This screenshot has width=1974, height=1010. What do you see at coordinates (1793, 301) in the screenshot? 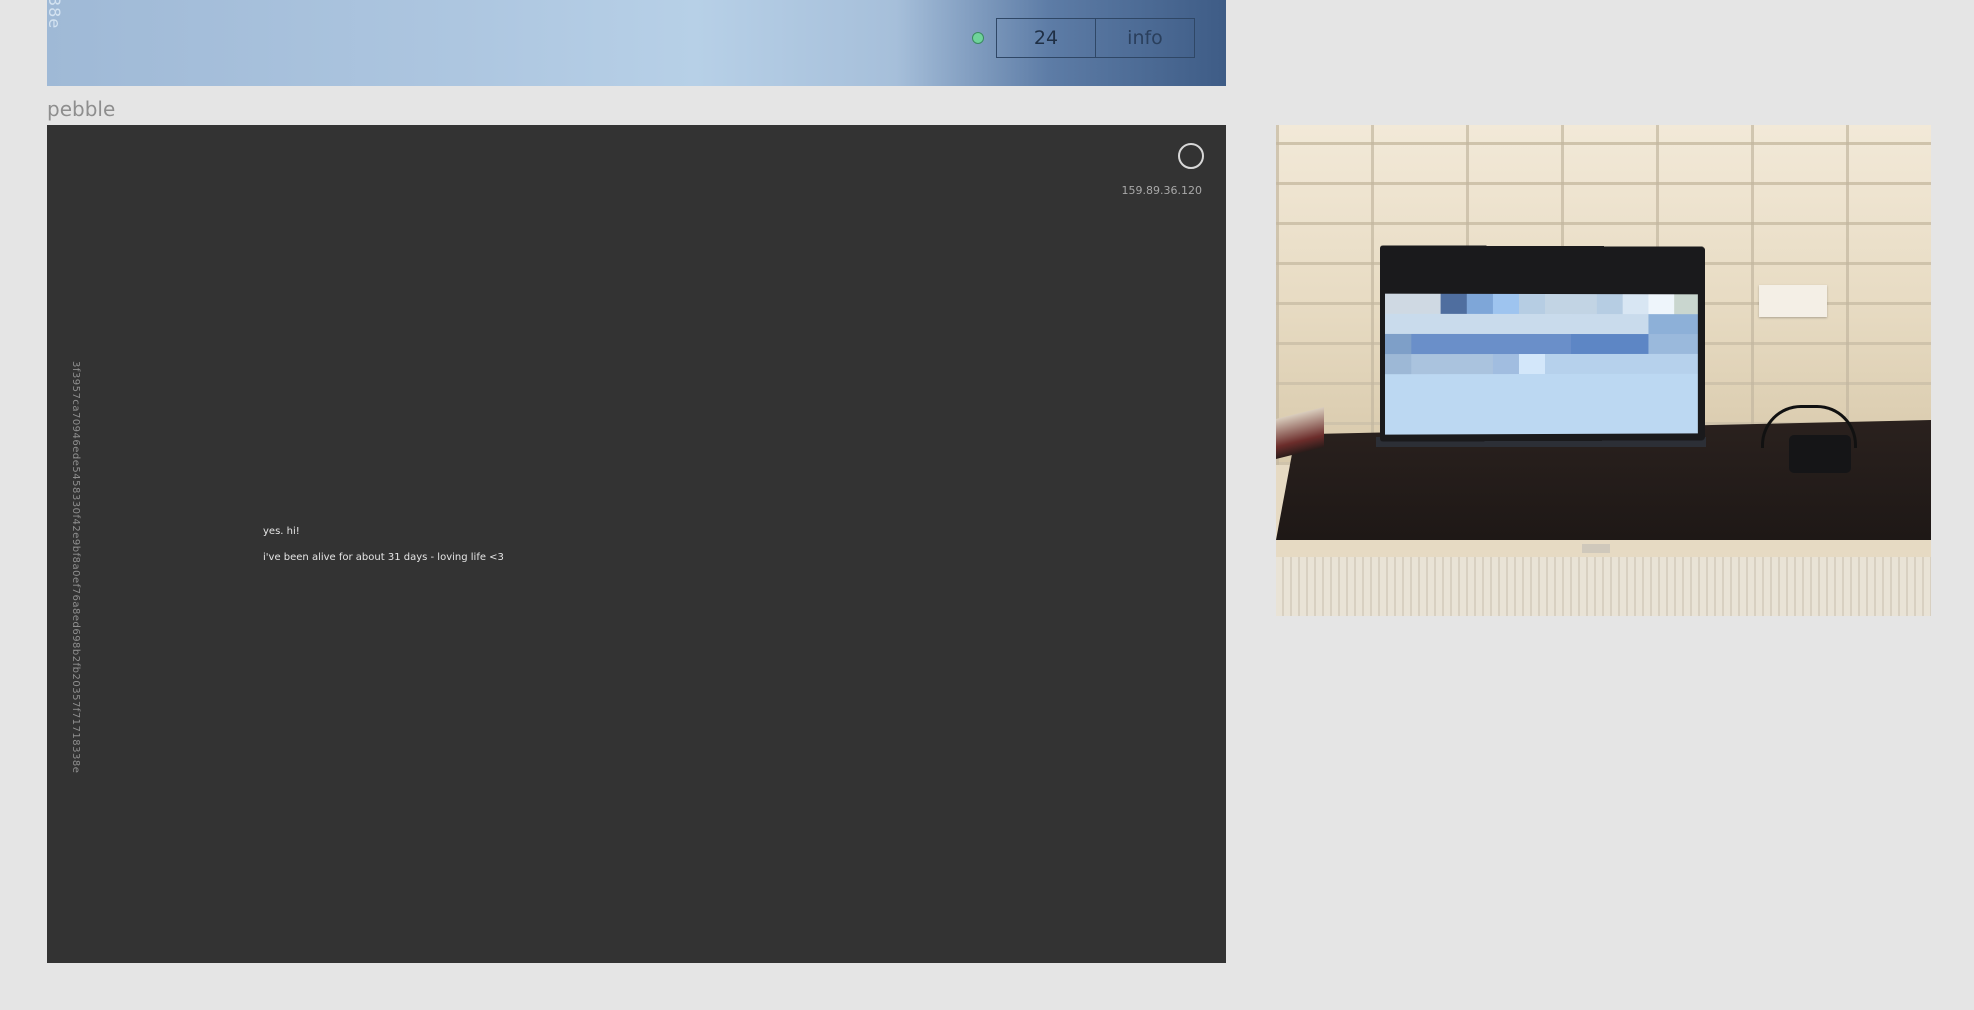
I see `wall-note` at bounding box center [1793, 301].